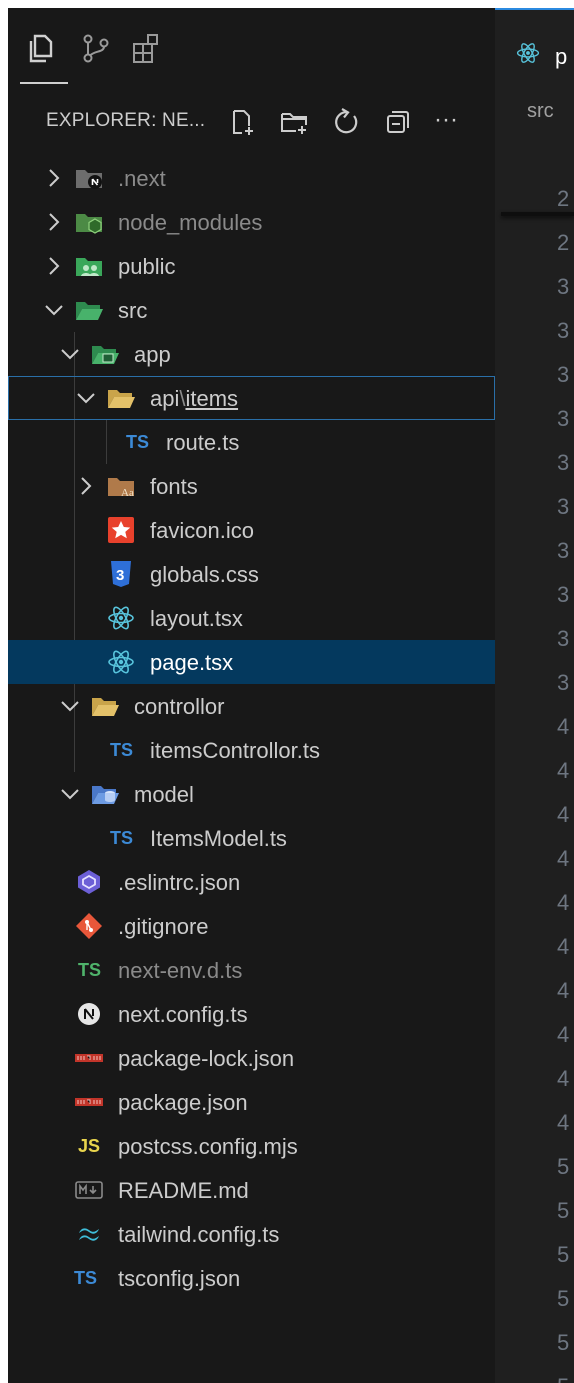 Image resolution: width=574 pixels, height=1383 pixels. What do you see at coordinates (251, 178) in the screenshot?
I see `tree-item-next: .next` at bounding box center [251, 178].